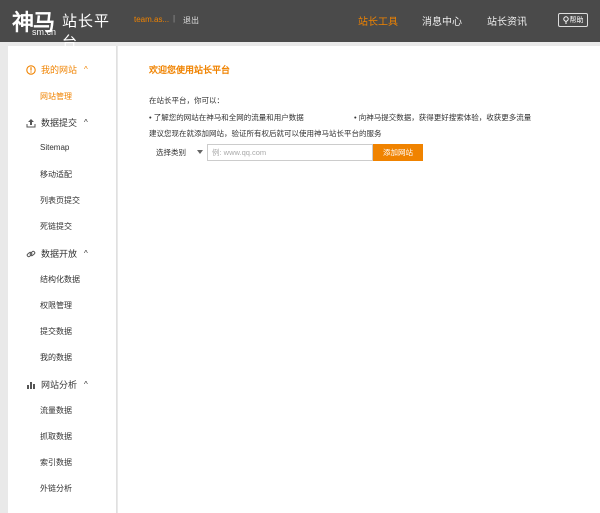  What do you see at coordinates (226, 117) in the screenshot?
I see `feature-bullet-traffic: • 了解您的网站在神马和全网的流量和用户数据` at bounding box center [226, 117].